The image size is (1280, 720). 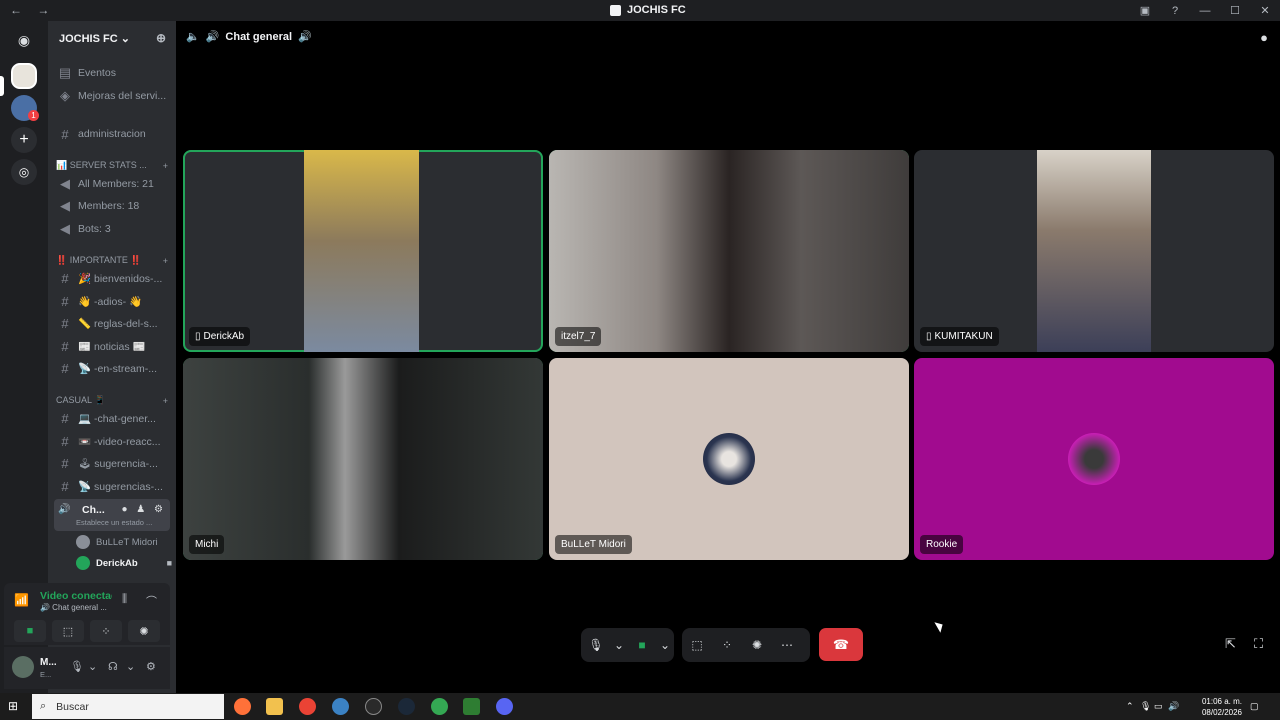 What do you see at coordinates (161, 38) in the screenshot?
I see `invite-icon: ⊕` at bounding box center [161, 38].